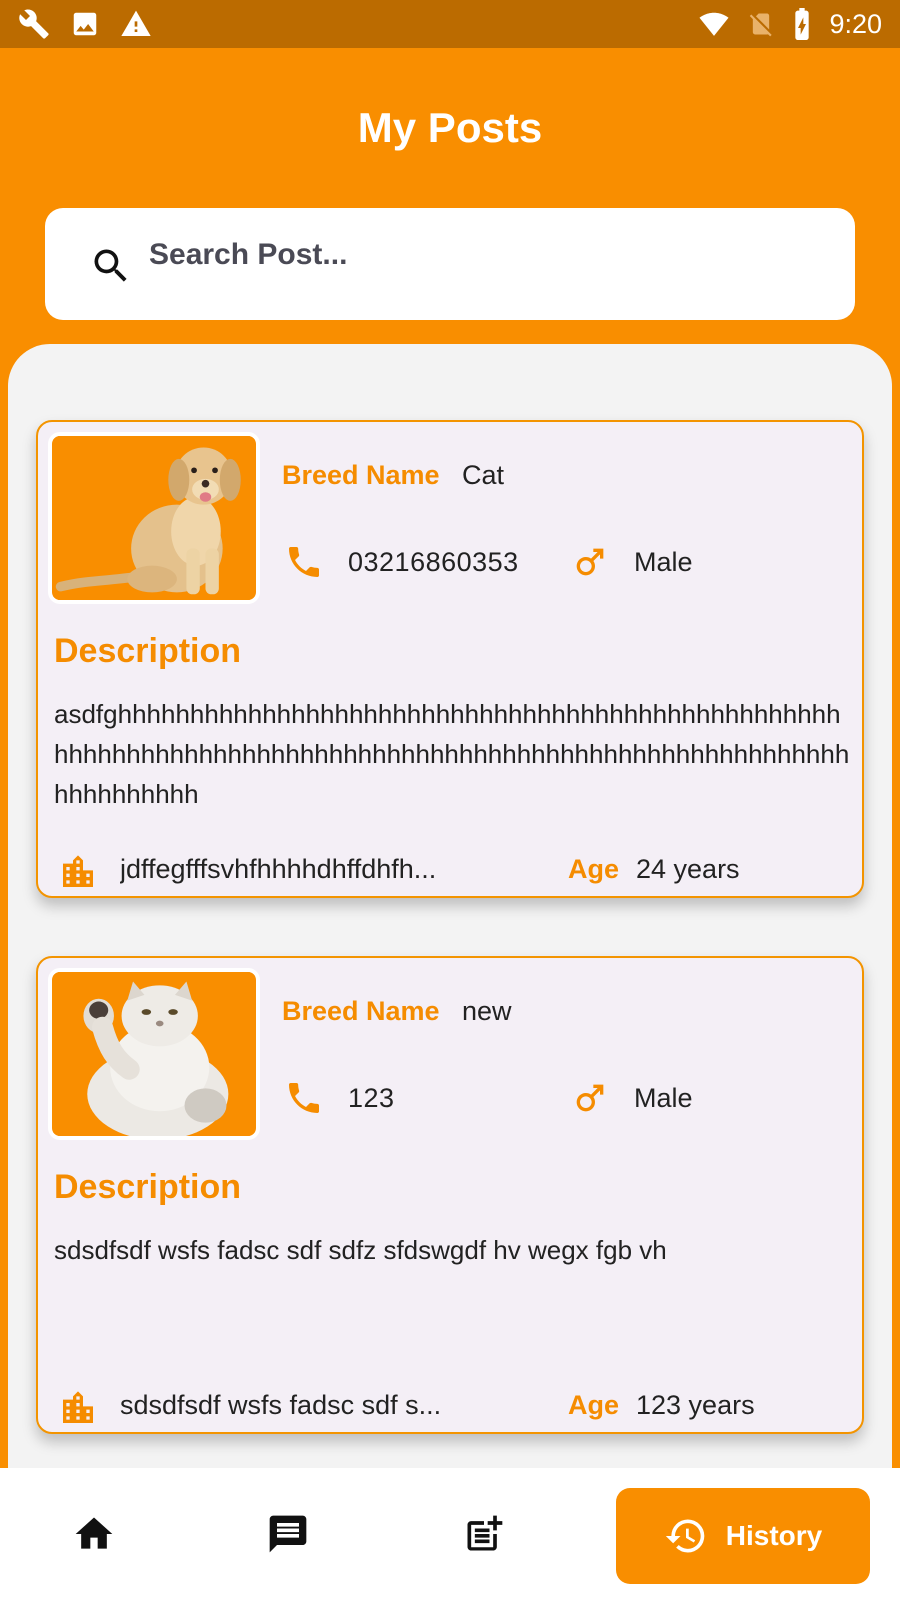 This screenshot has width=900, height=1600. I want to click on search-icon, so click(110, 265).